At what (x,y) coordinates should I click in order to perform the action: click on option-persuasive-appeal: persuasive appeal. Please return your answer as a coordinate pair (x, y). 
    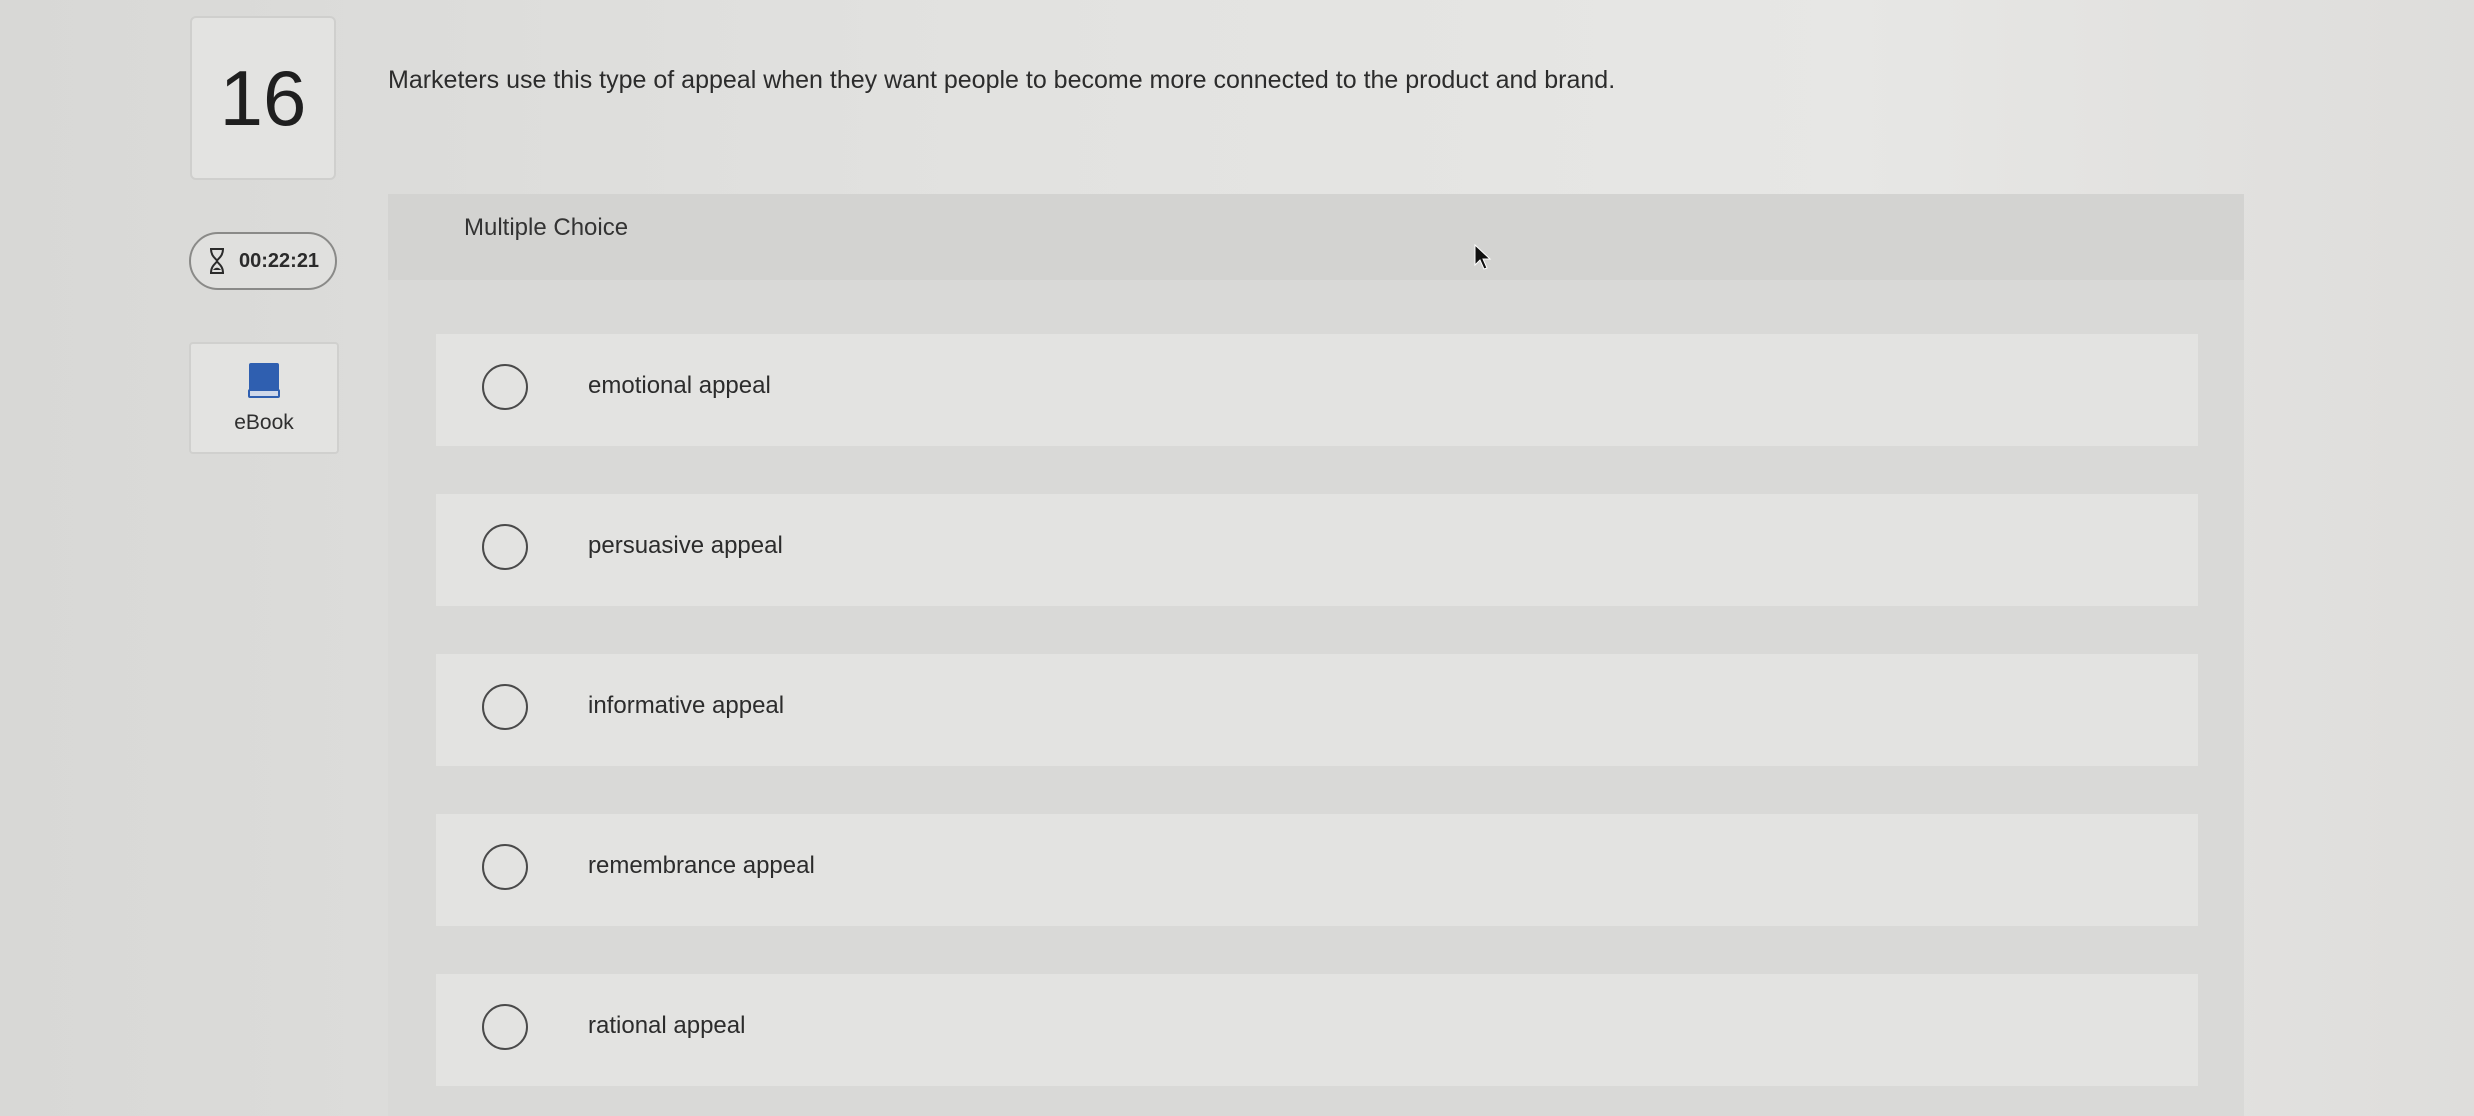
    Looking at the image, I should click on (1317, 550).